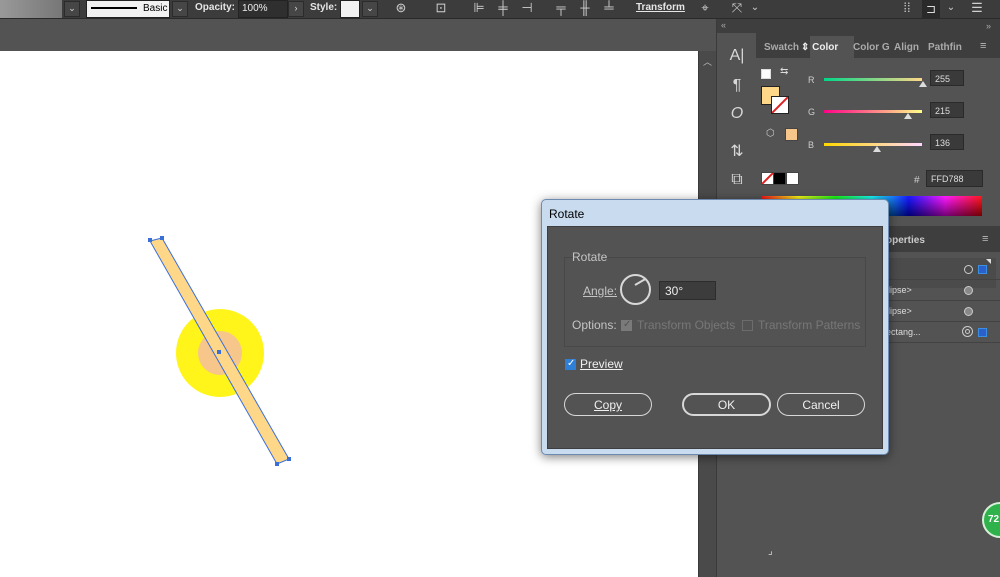  I want to click on opentype-icon: O, so click(737, 114).